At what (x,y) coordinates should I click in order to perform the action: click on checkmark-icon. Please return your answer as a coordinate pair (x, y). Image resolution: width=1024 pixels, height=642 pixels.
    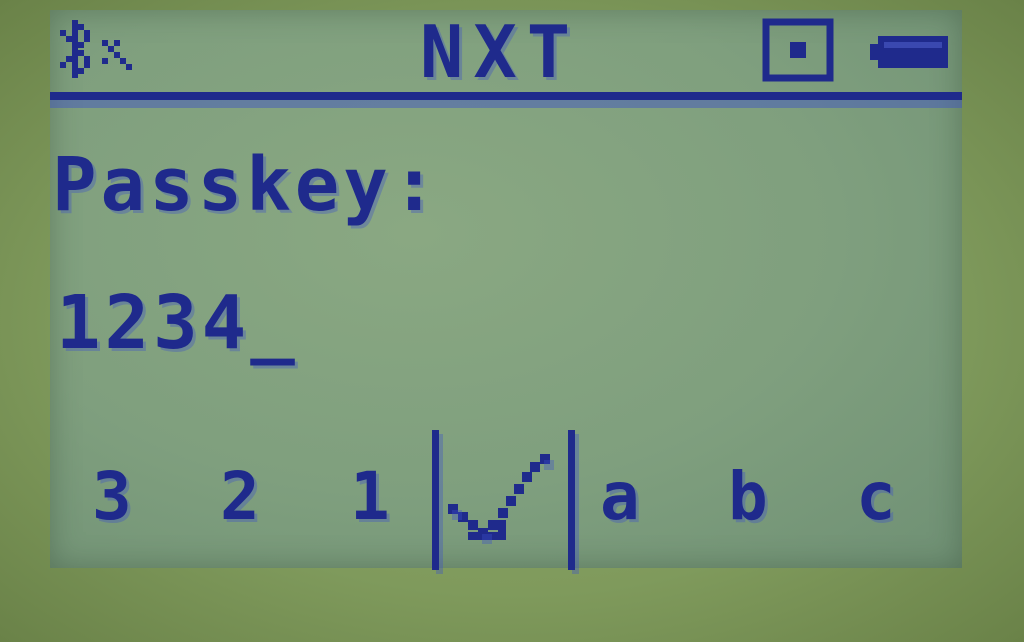
    Looking at the image, I should click on (505, 501).